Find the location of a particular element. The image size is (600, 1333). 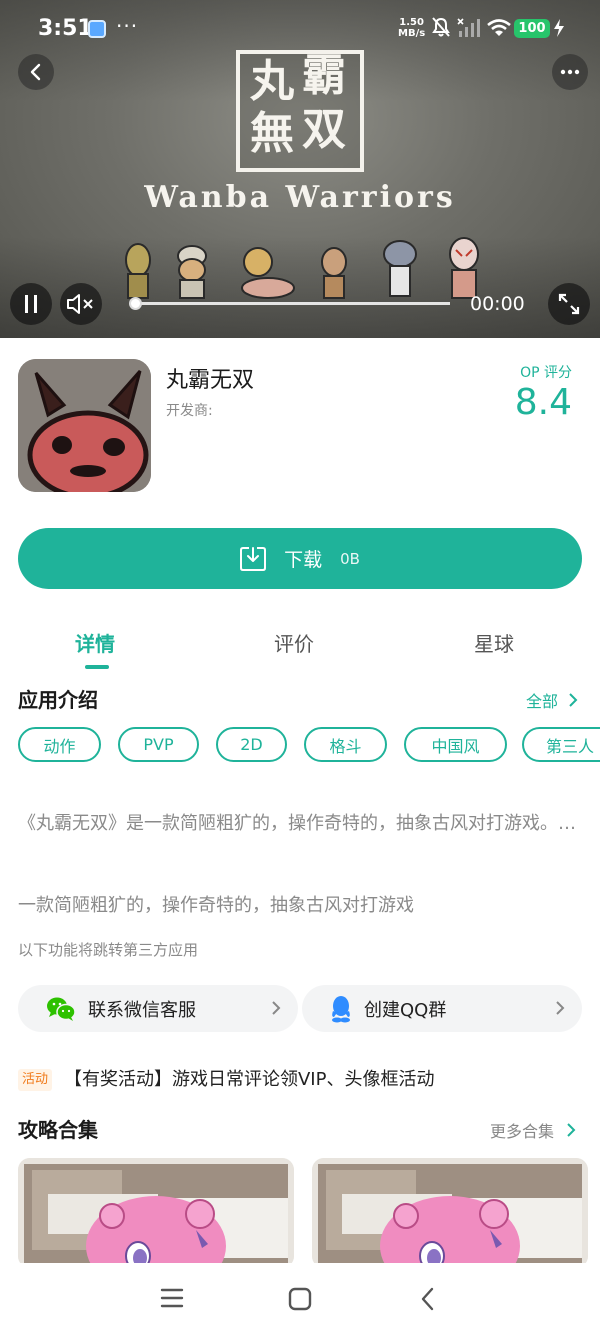

more-button is located at coordinates (570, 72).